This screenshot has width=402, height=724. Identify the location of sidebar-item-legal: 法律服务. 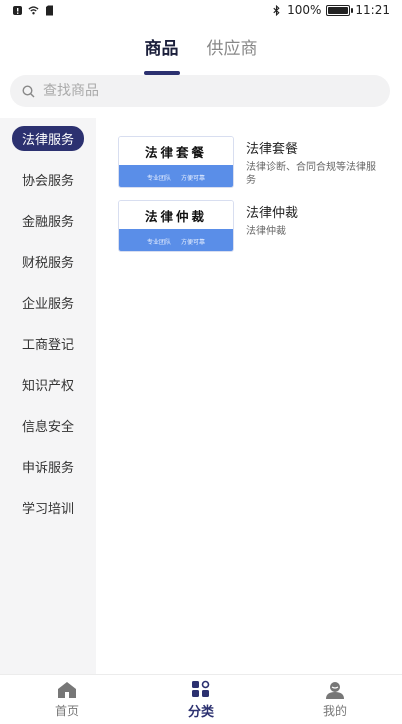
(48, 138).